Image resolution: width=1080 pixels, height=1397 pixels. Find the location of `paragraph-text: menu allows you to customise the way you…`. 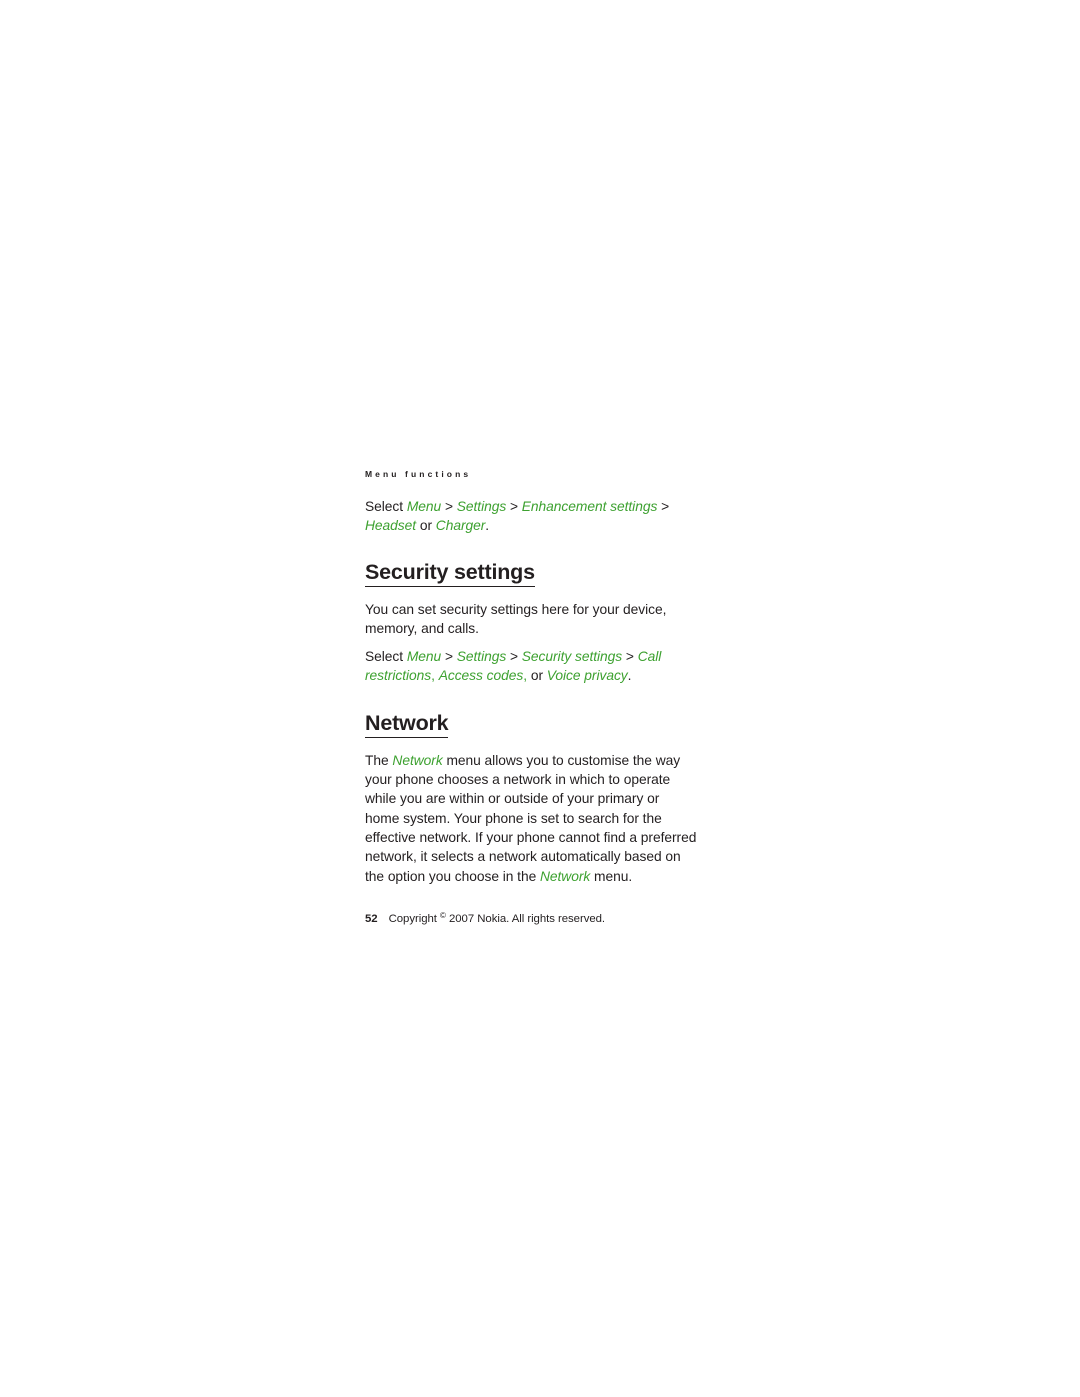

paragraph-text: menu allows you to customise the way you… is located at coordinates (531, 818).